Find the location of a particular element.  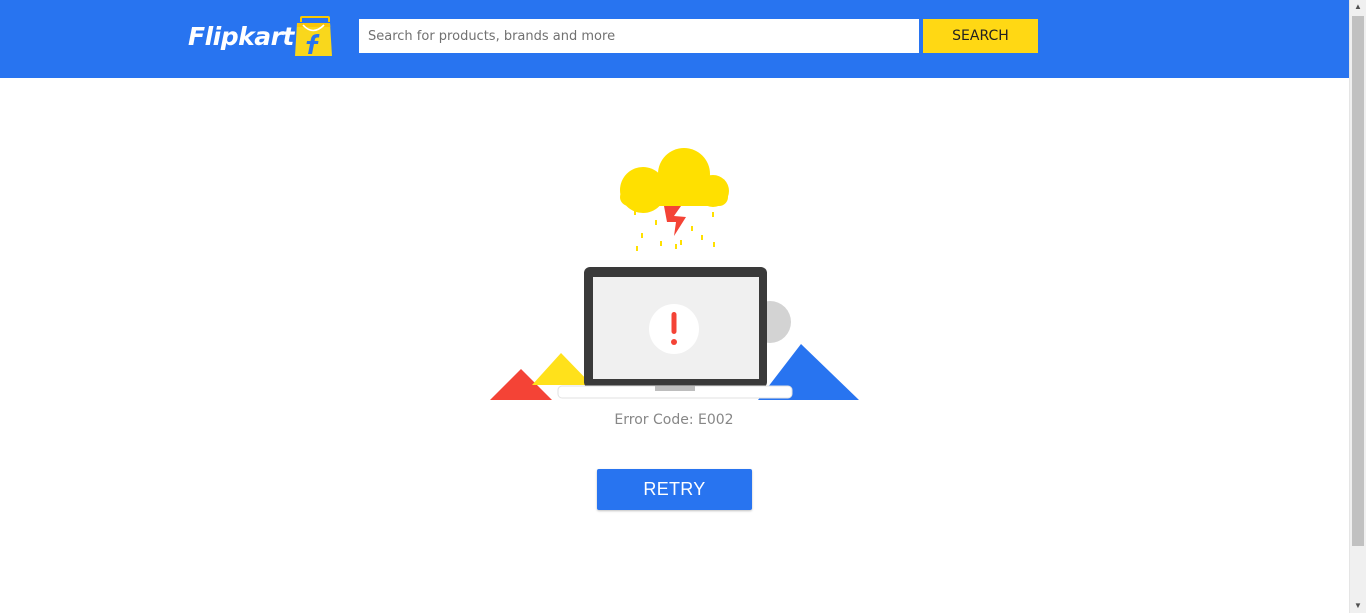

laptop-error-icon is located at coordinates (674, 274).